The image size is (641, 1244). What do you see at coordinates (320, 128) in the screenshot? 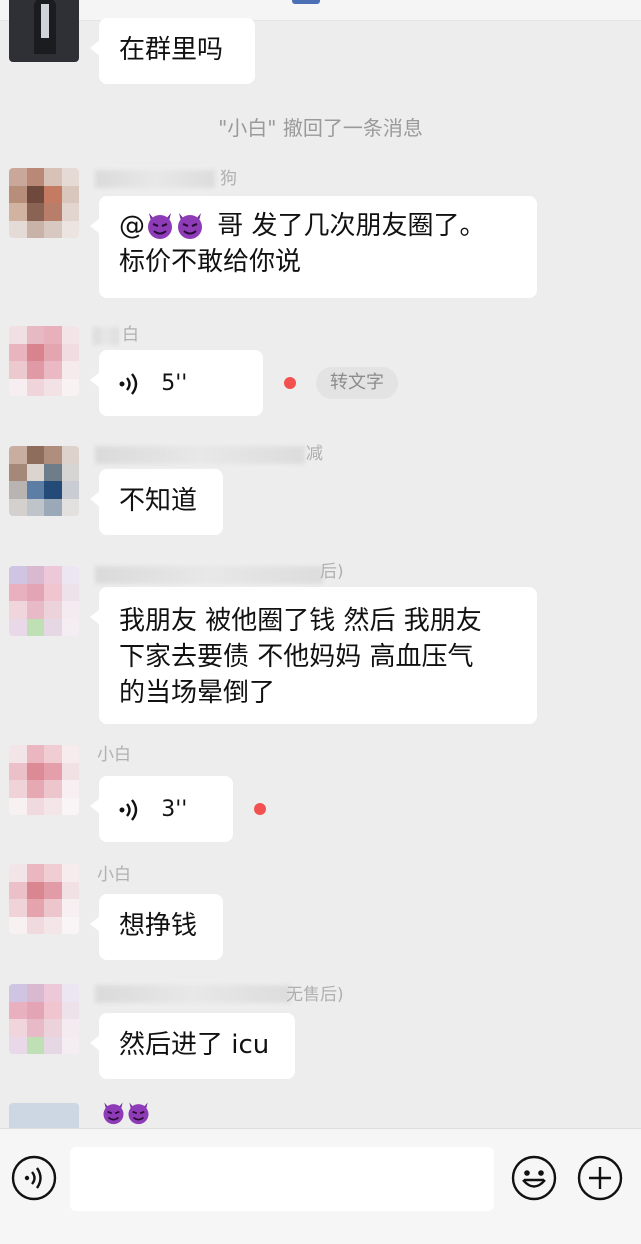
I see `recall-notice: "小白" 撤回了一条消息` at bounding box center [320, 128].